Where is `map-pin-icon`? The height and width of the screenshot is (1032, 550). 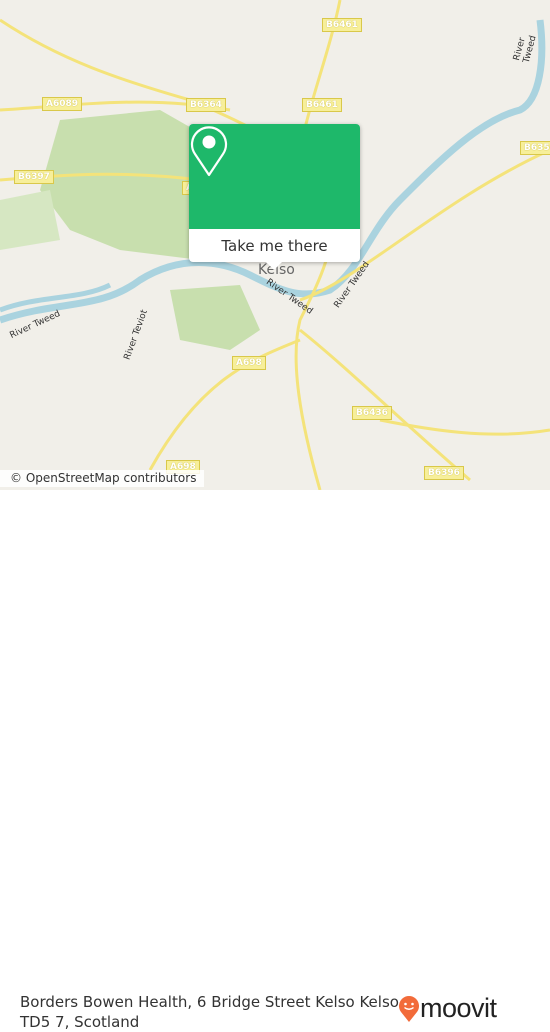
map-pin-icon is located at coordinates (209, 151).